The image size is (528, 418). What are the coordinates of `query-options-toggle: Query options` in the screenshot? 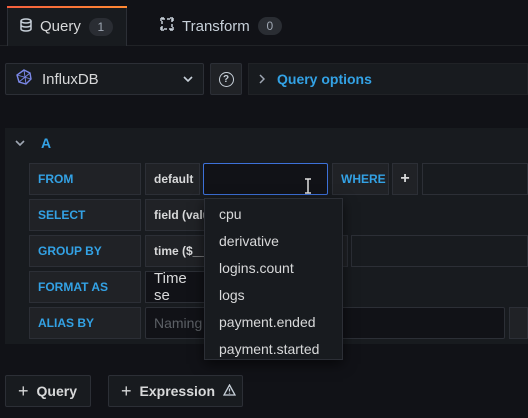 It's located at (388, 79).